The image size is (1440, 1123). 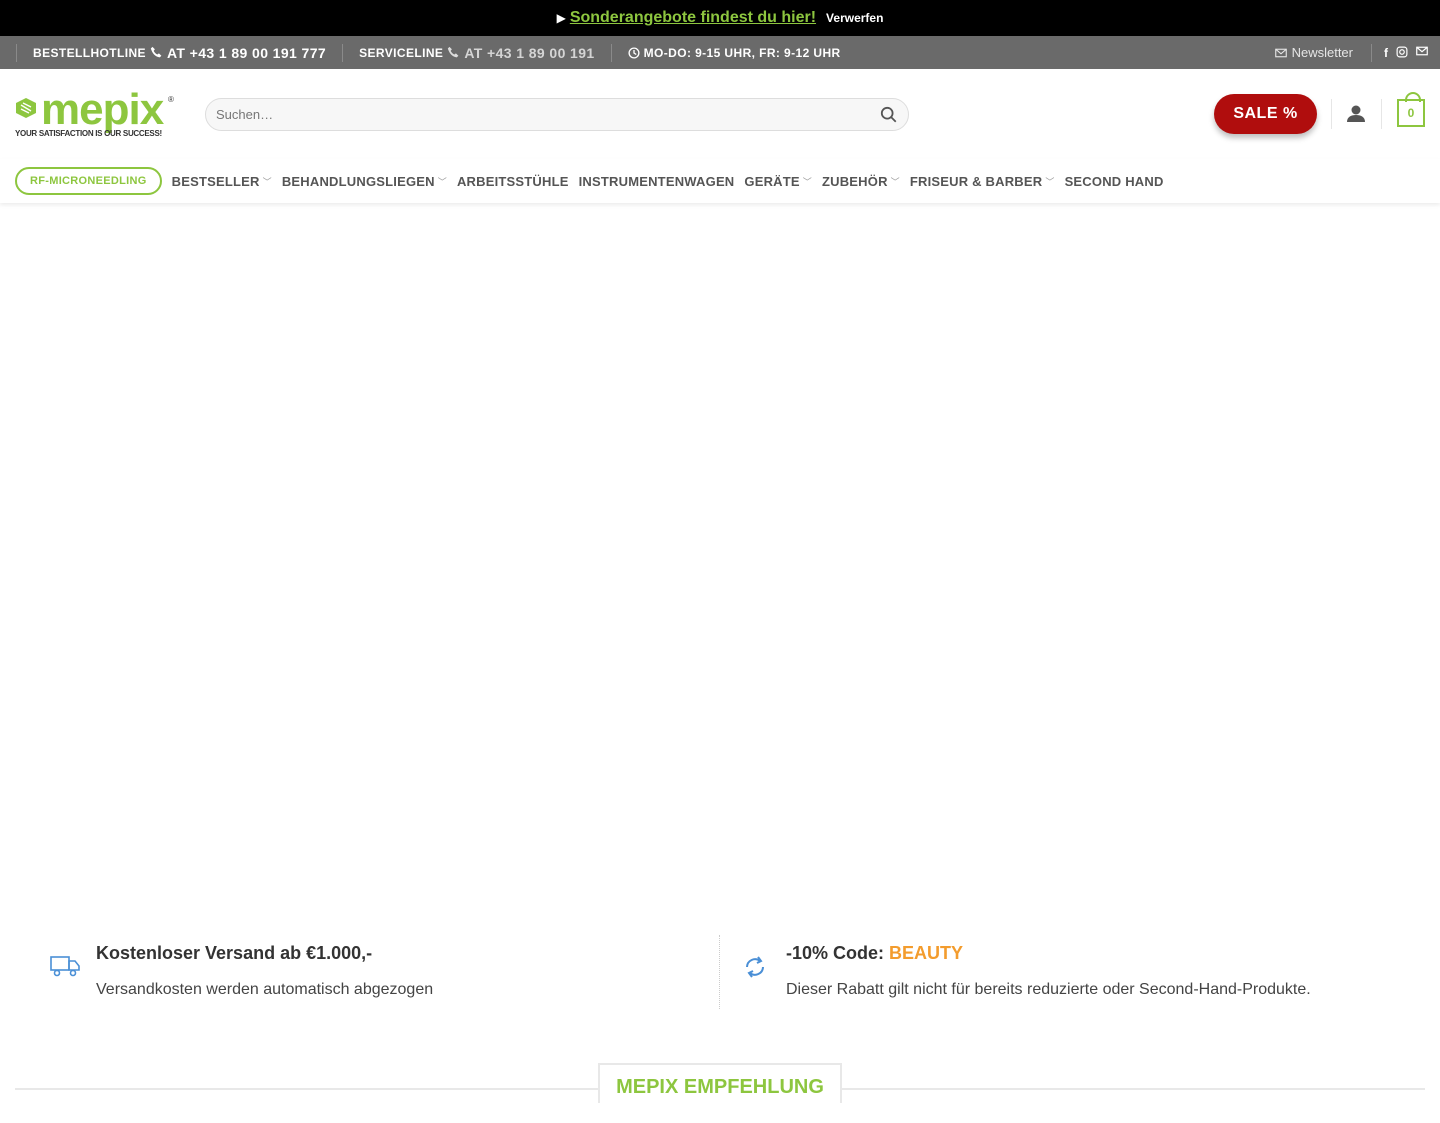 What do you see at coordinates (88, 133) in the screenshot?
I see `logo-tagline: YOUR SATISFACTION IS OUR SUCCESS!` at bounding box center [88, 133].